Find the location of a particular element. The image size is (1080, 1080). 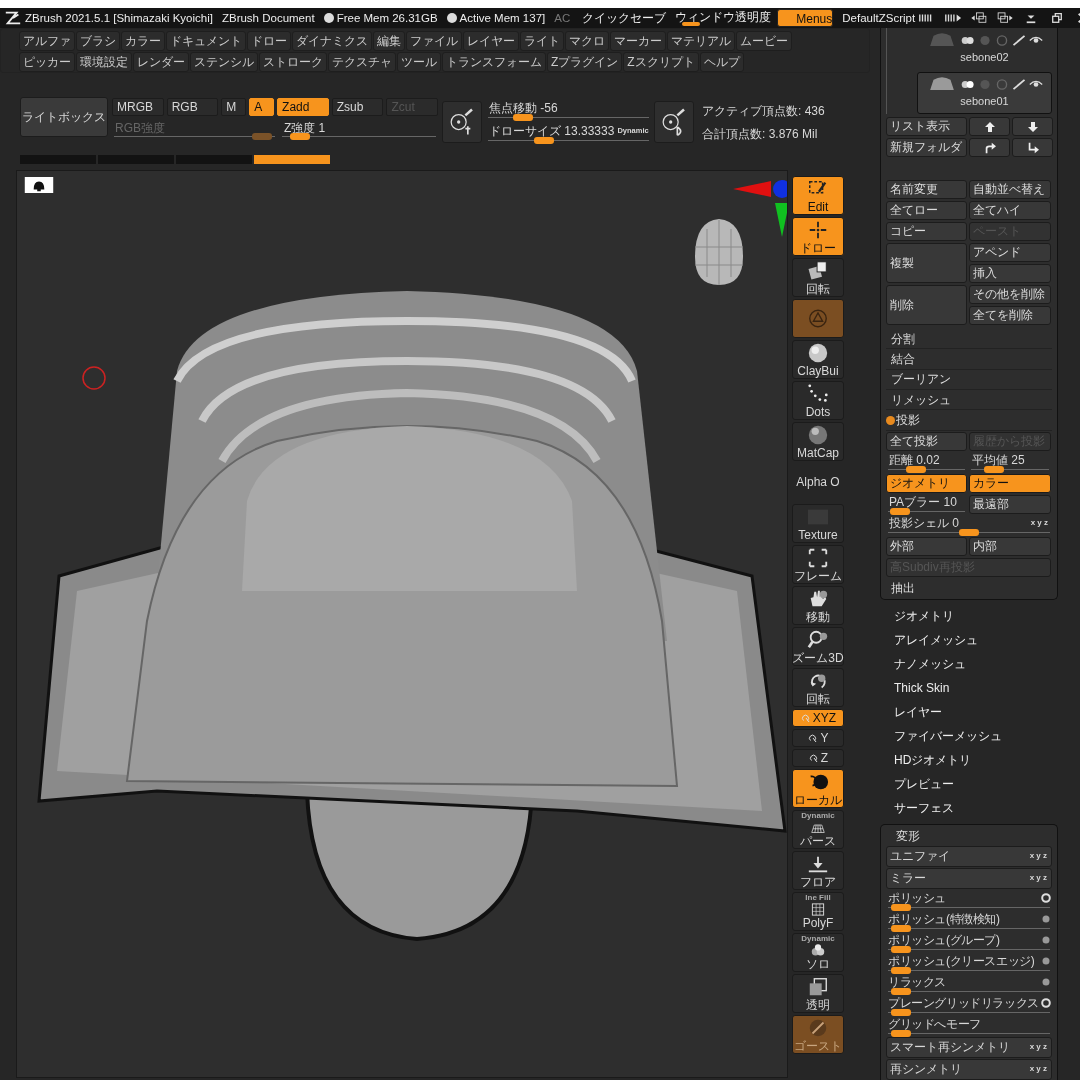

window-right-icon is located at coordinates (1005, 18).